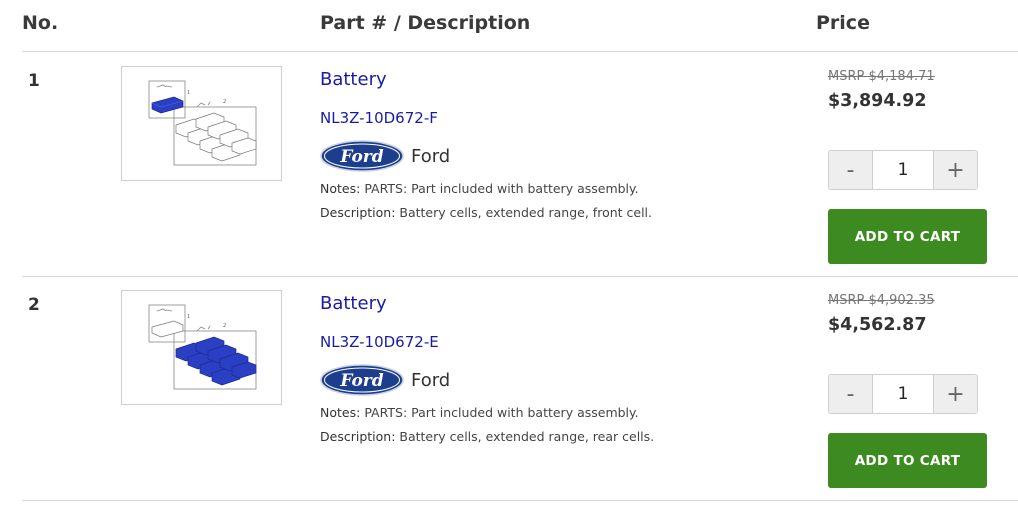  I want to click on column-header-price: Price, so click(843, 23).